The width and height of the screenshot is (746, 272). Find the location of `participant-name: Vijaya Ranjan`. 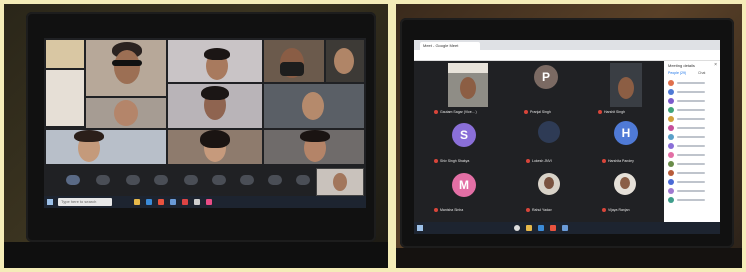

participant-name: Vijaya Ranjan is located at coordinates (619, 210).